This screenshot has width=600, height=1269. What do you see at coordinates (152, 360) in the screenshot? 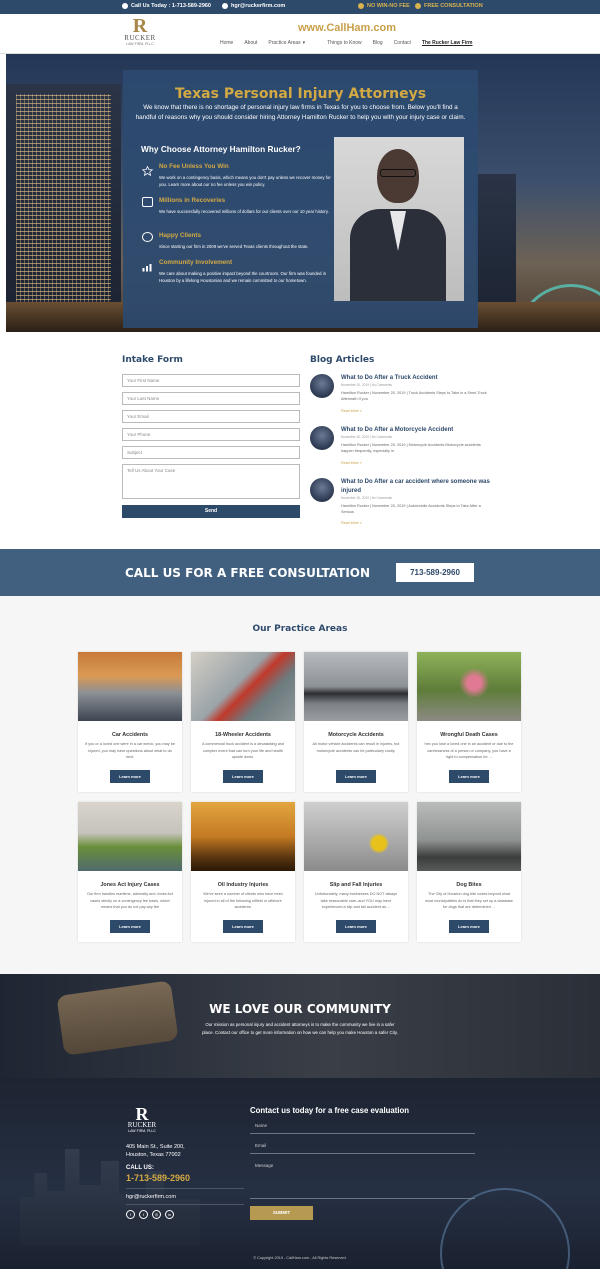
I see `intake-heading: Intake Form` at bounding box center [152, 360].